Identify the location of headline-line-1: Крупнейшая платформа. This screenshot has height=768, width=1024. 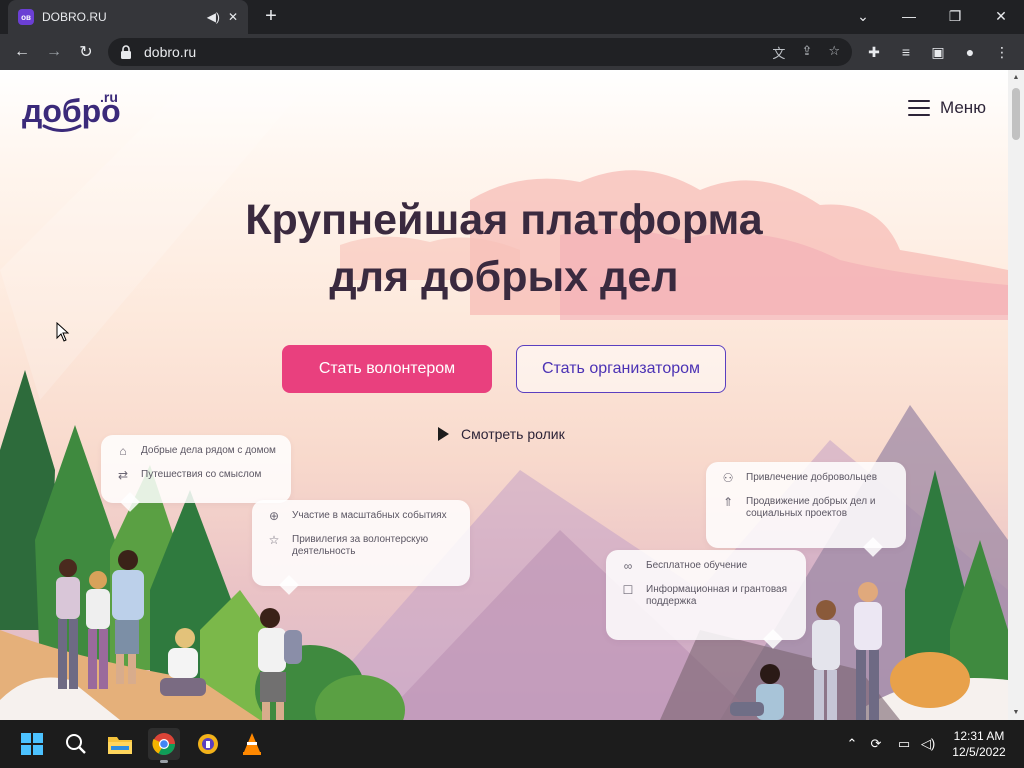
(504, 220).